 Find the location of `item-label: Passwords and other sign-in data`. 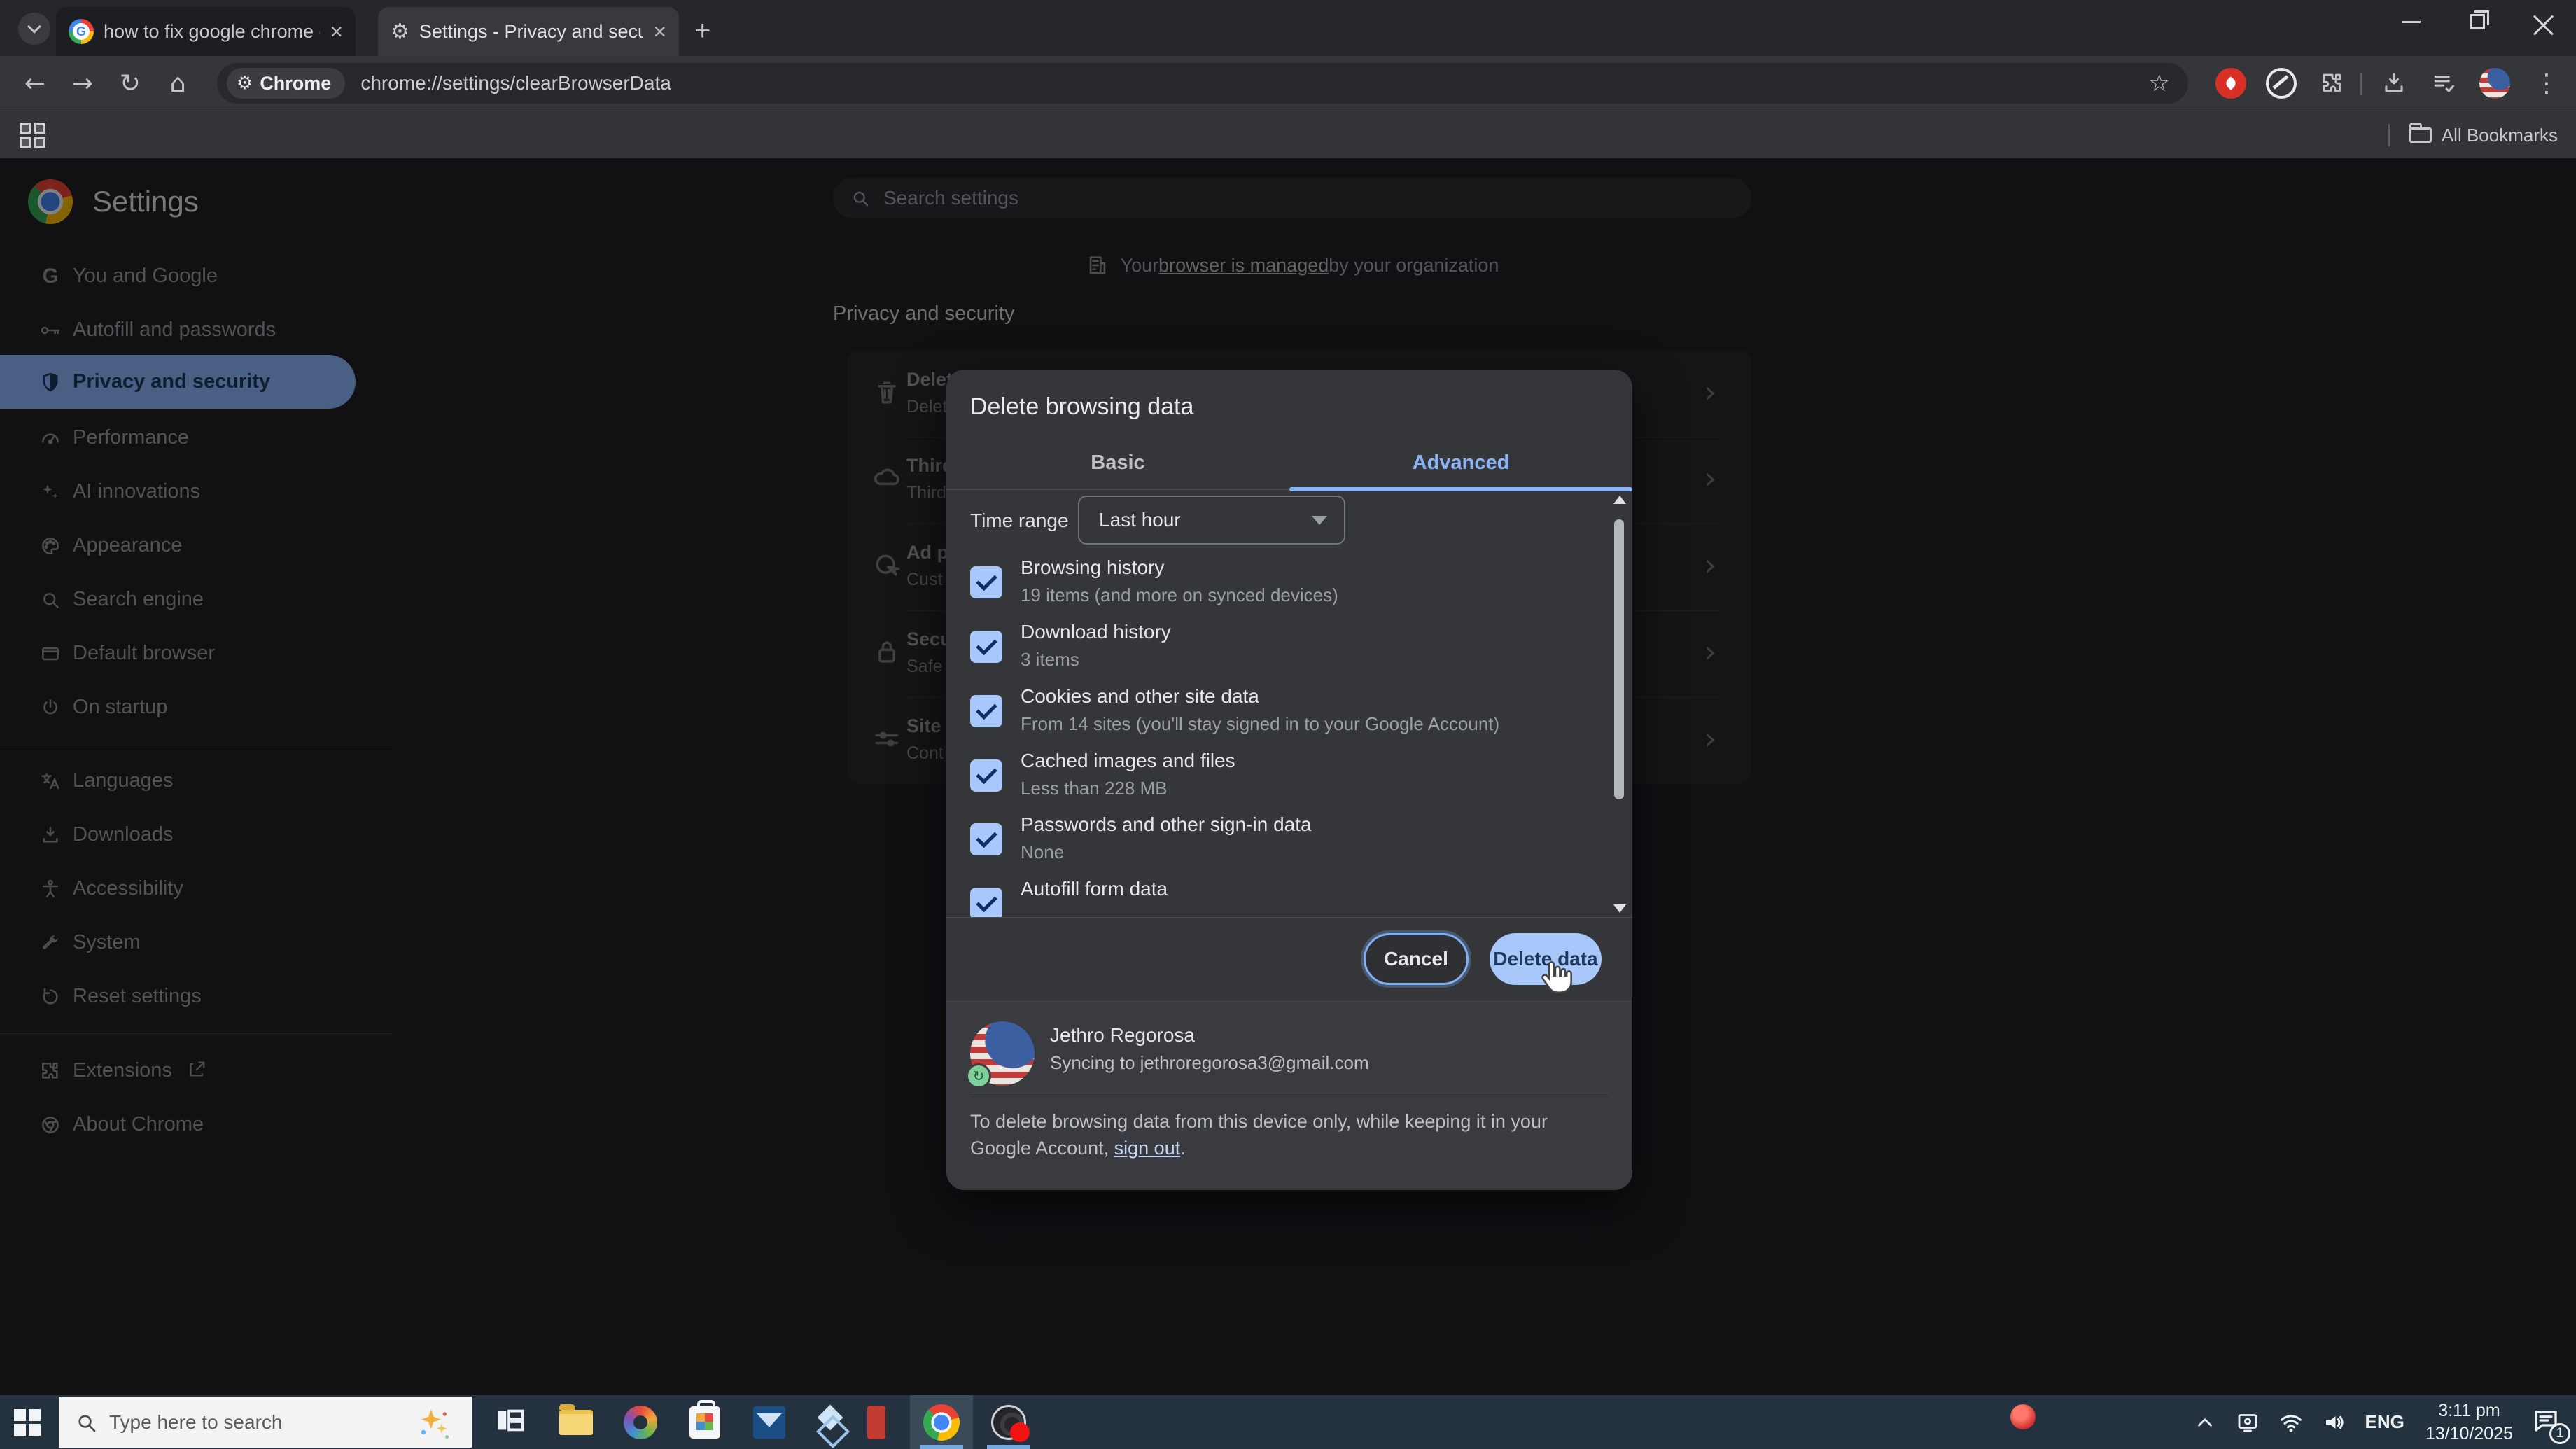

item-label: Passwords and other sign-in data is located at coordinates (1166, 824).